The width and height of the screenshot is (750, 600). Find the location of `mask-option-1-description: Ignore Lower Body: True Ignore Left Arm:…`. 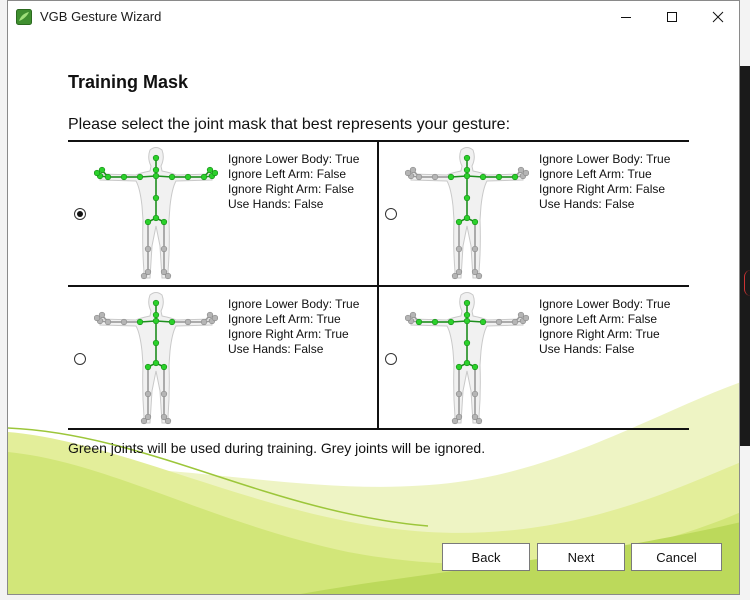

mask-option-1-description: Ignore Lower Body: True Ignore Left Arm:… is located at coordinates (293, 182).